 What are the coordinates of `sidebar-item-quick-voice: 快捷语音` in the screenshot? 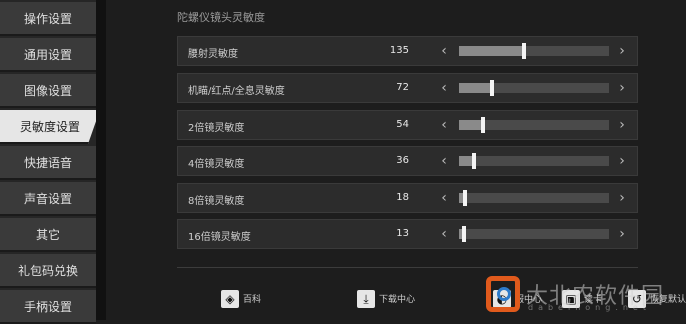 It's located at (48, 163).